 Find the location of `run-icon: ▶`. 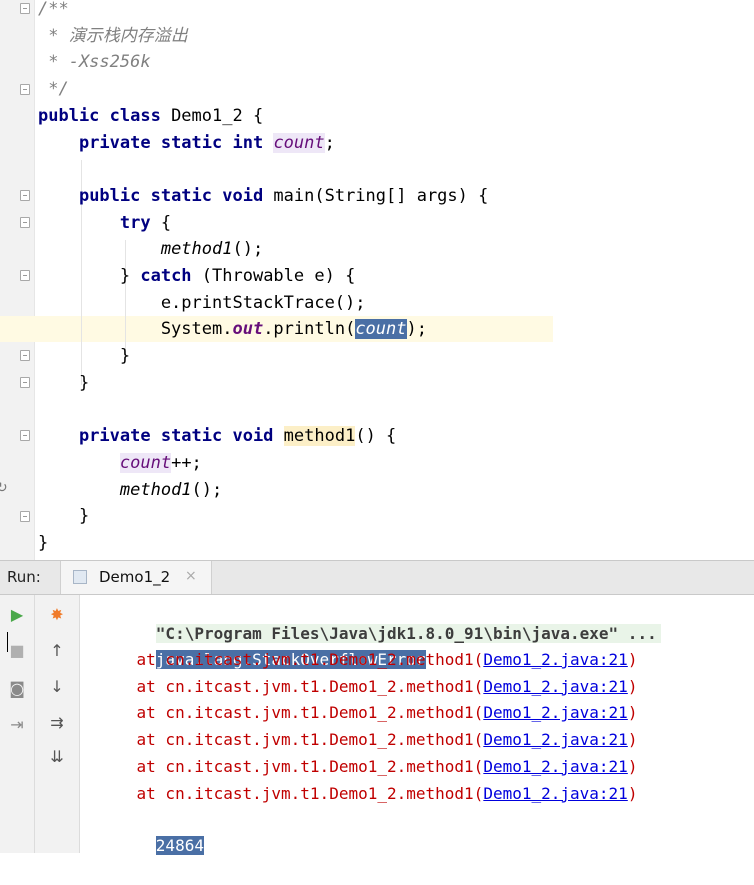

run-icon: ▶ is located at coordinates (17, 615).